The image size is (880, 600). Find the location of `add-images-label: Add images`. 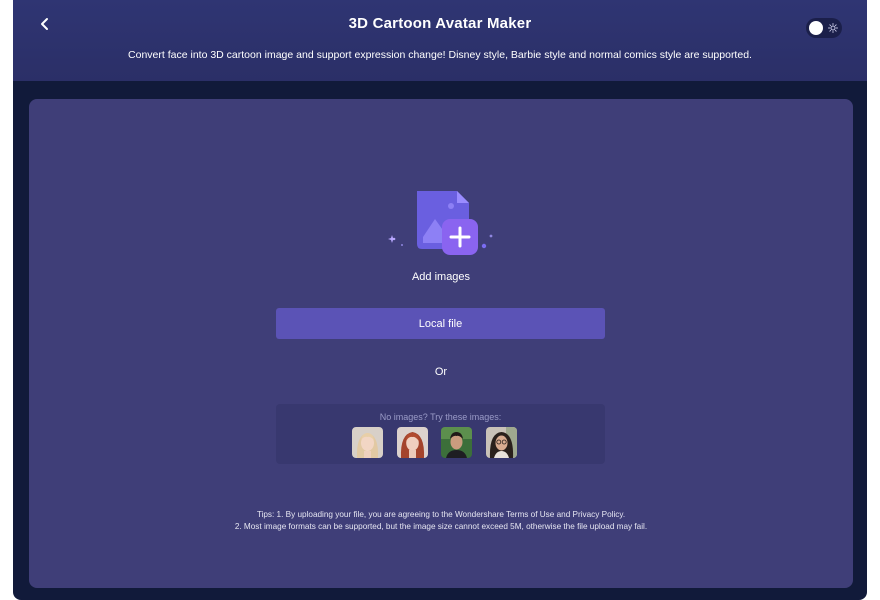

add-images-label: Add images is located at coordinates (441, 277).